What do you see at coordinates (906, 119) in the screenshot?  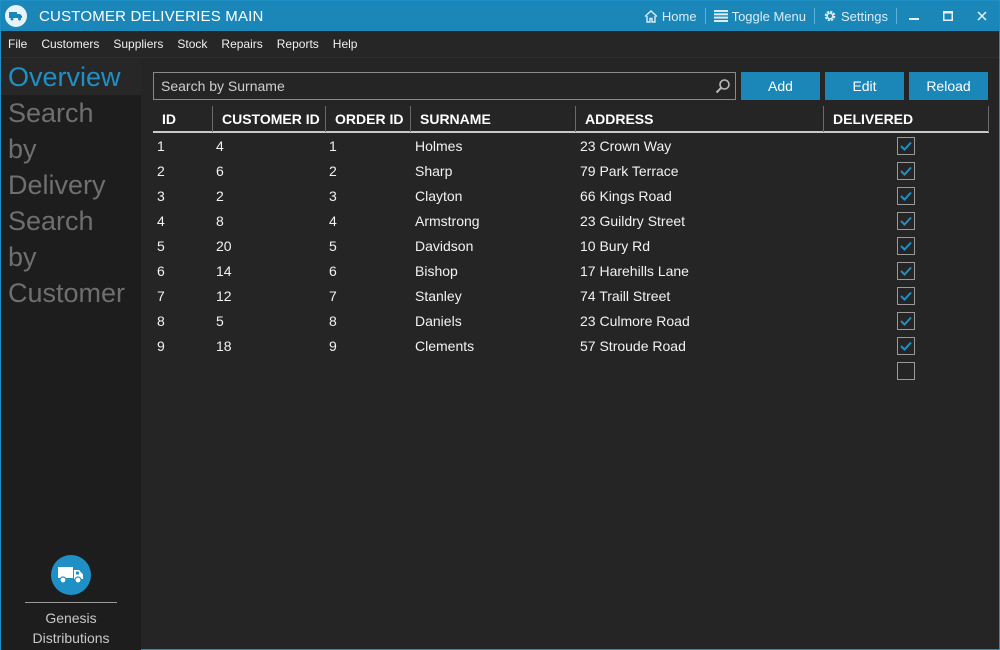 I see `column-header-delivered: DELIVERED` at bounding box center [906, 119].